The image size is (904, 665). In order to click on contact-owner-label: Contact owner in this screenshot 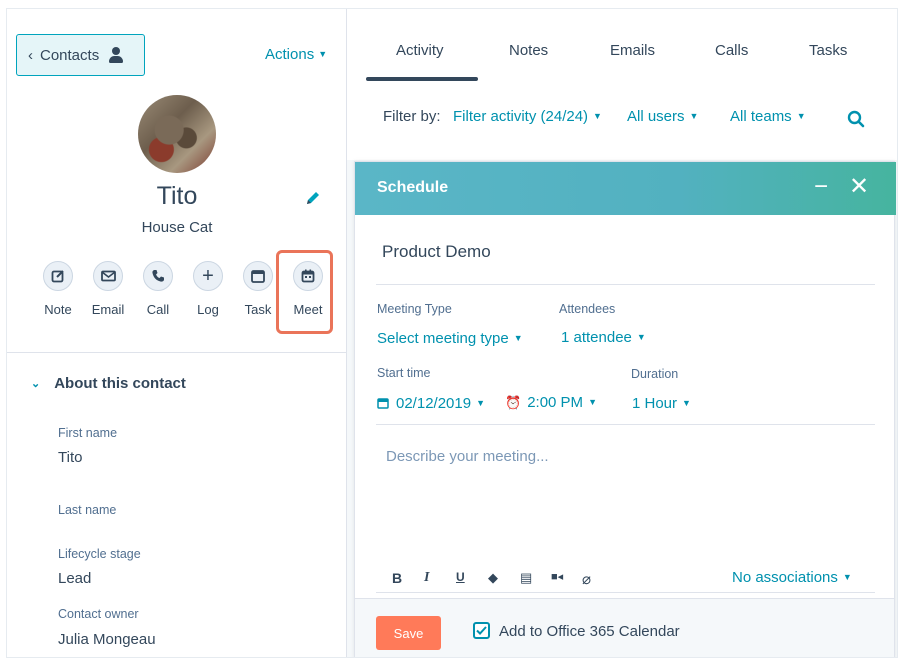, I will do `click(98, 614)`.